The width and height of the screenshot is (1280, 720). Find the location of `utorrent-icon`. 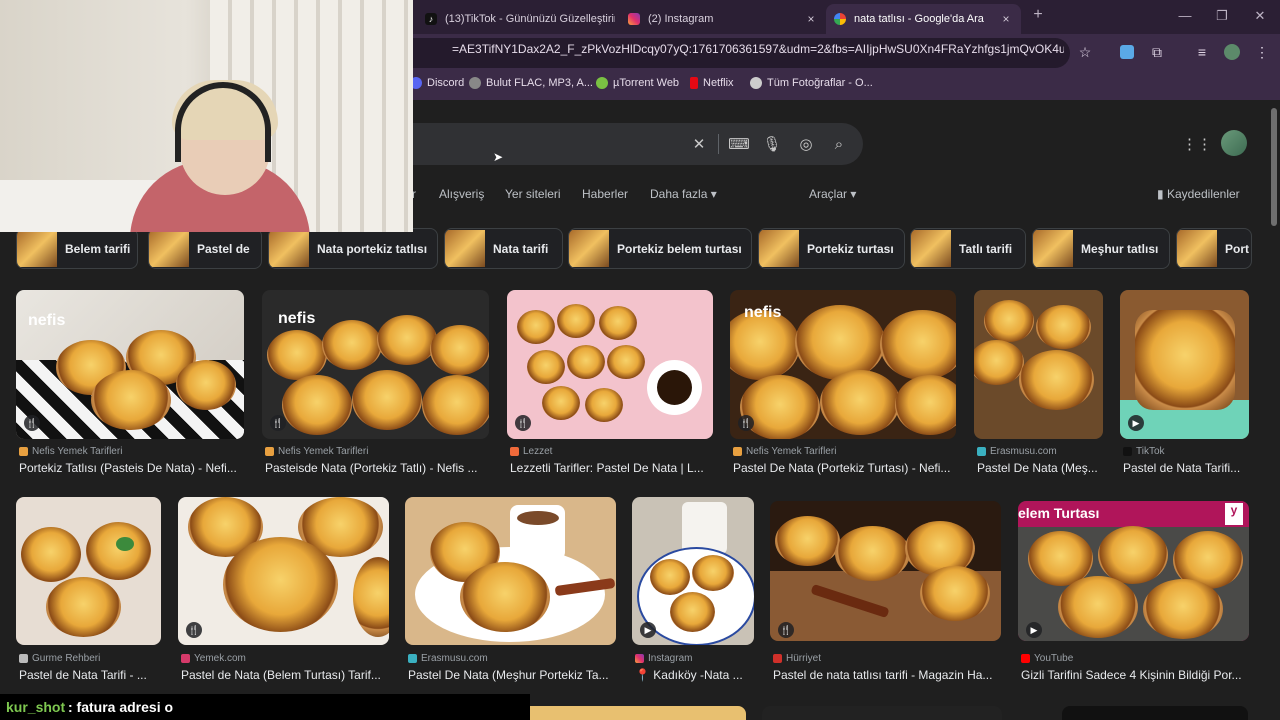

utorrent-icon is located at coordinates (602, 83).